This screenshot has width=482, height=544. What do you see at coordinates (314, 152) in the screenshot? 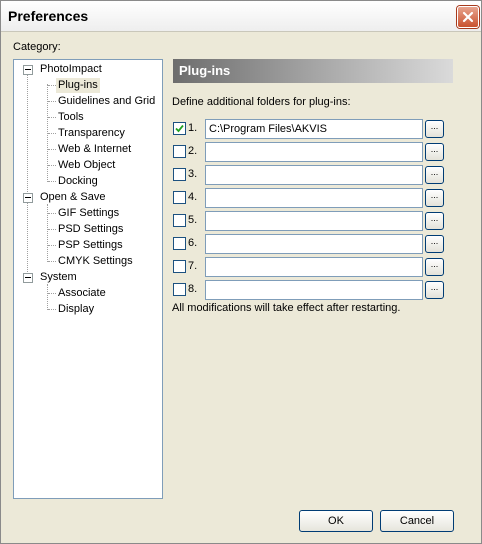
I see `folder-2-path-input` at bounding box center [314, 152].